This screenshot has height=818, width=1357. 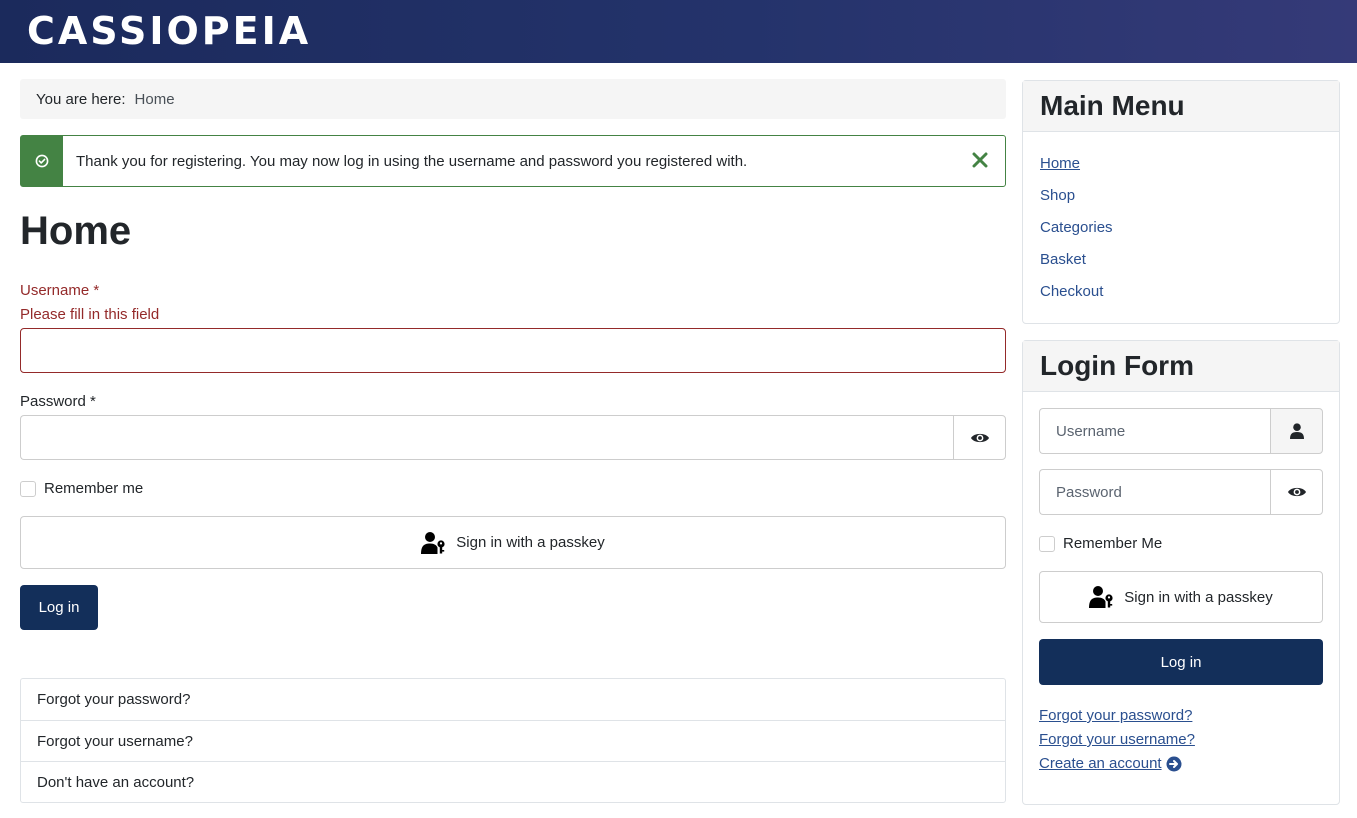 What do you see at coordinates (1189, 228) in the screenshot?
I see `menu-item-categories: Categories` at bounding box center [1189, 228].